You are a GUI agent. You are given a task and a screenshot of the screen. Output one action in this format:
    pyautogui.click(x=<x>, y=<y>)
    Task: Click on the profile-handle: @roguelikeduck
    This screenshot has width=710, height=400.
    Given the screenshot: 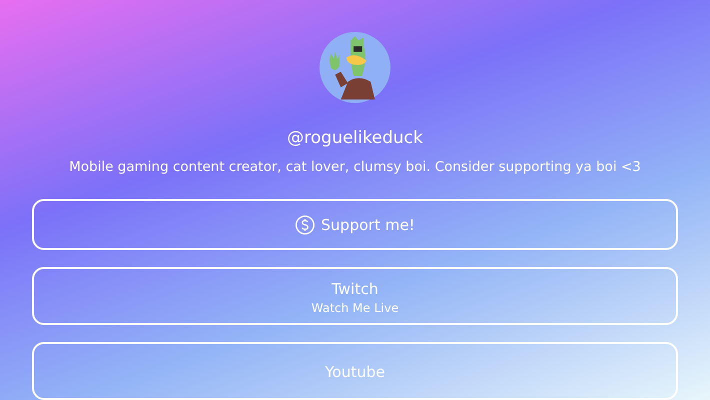 What is the action you would take?
    pyautogui.click(x=355, y=138)
    